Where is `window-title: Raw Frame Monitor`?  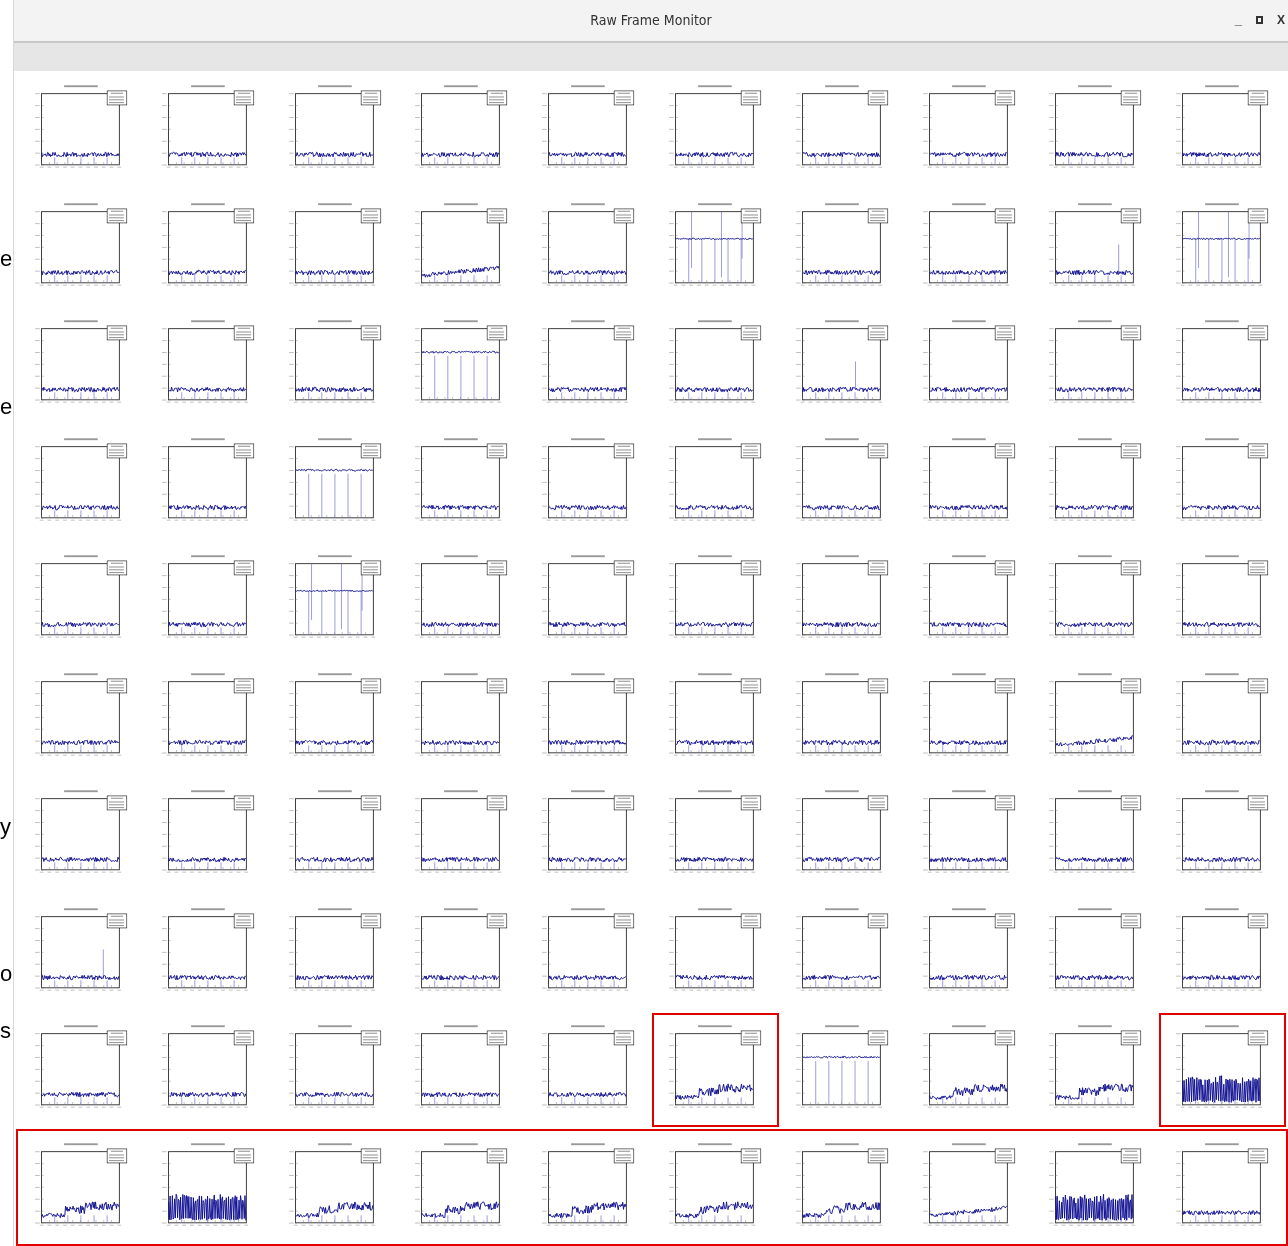
window-title: Raw Frame Monitor is located at coordinates (651, 20).